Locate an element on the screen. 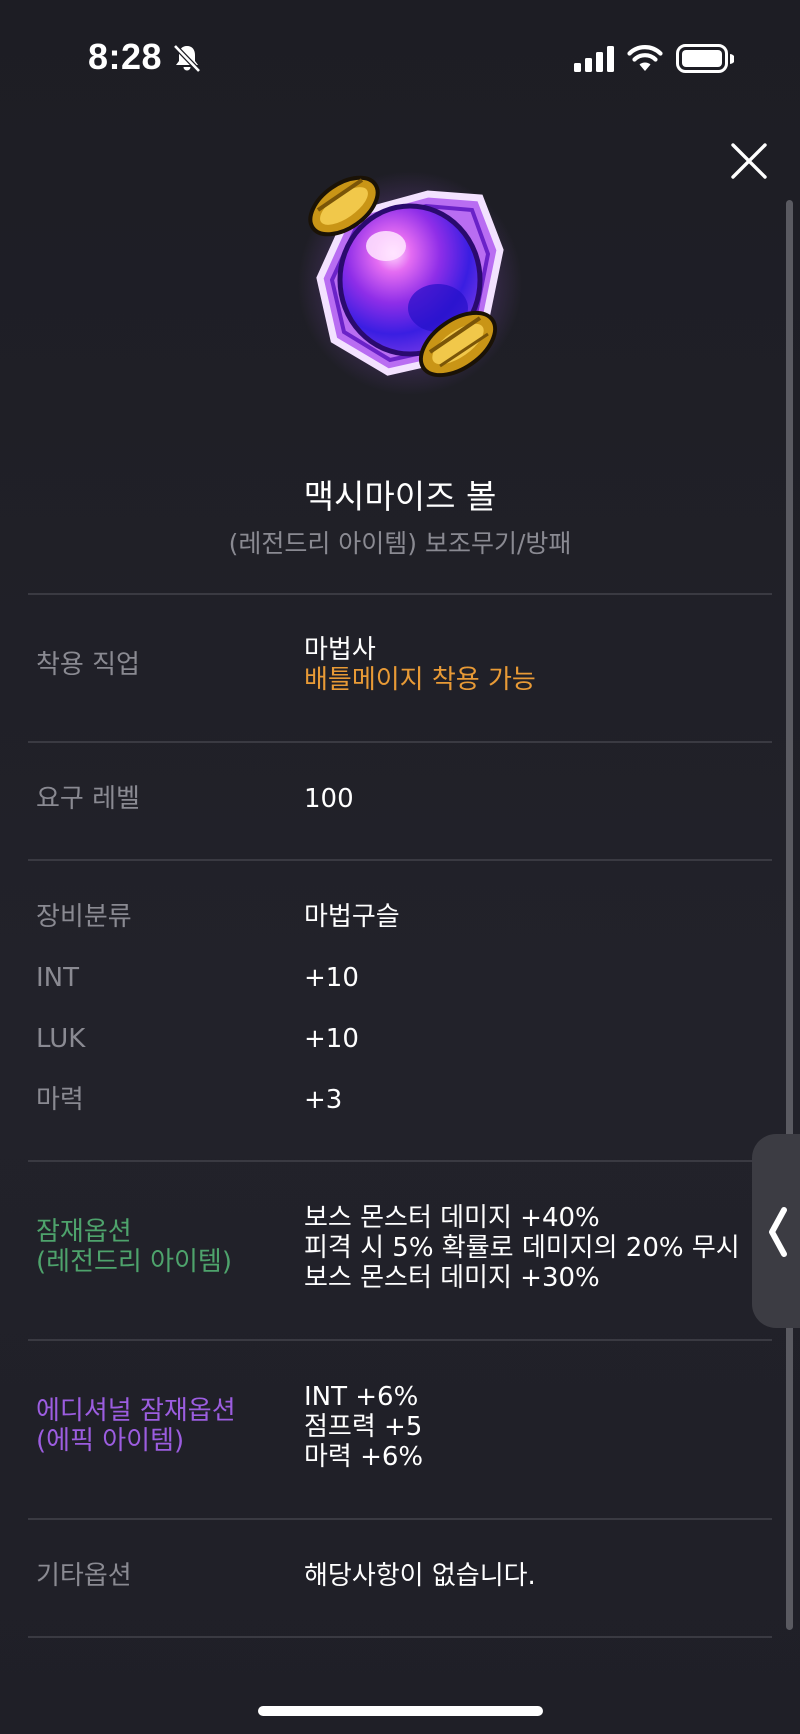  side-drawer-handle is located at coordinates (776, 1231).